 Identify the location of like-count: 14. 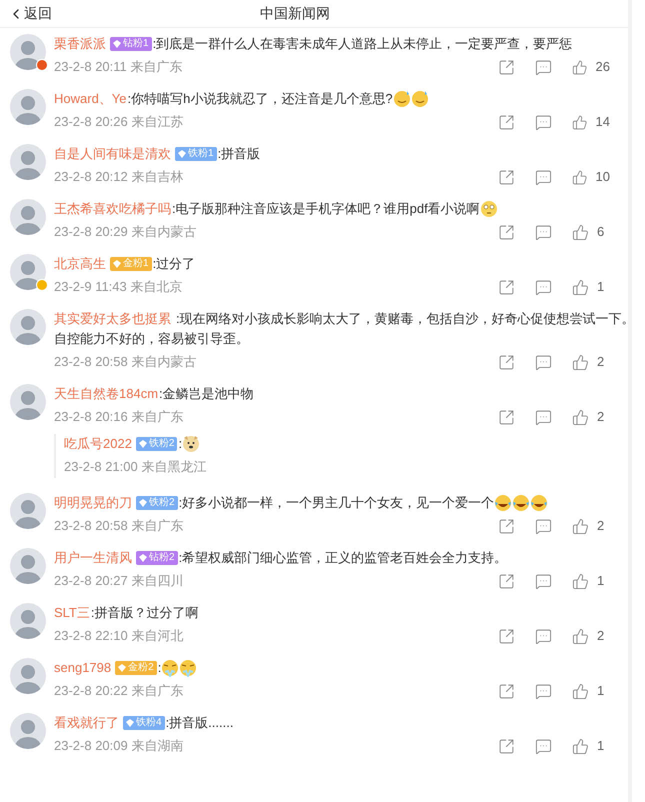
(603, 122).